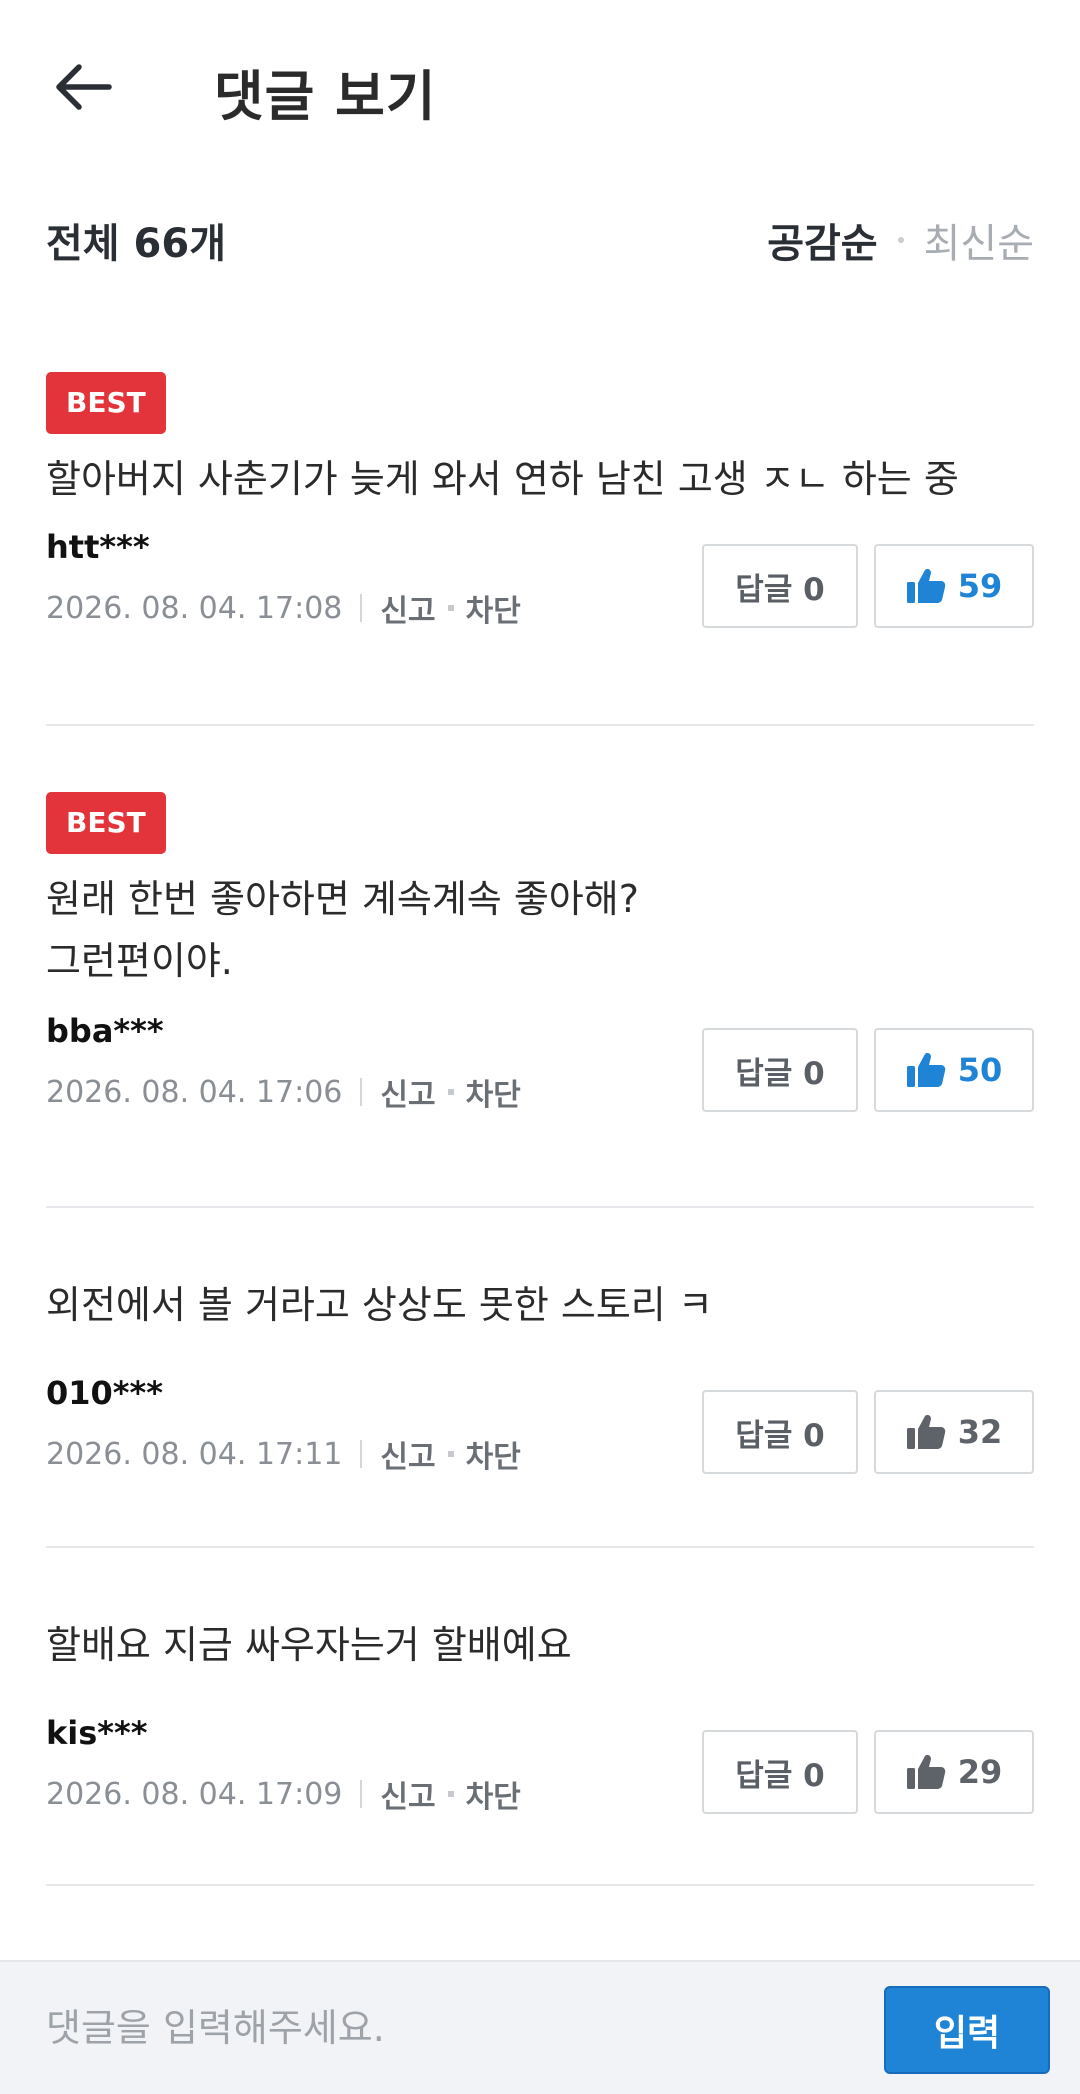  I want to click on like-count: 50, so click(980, 1070).